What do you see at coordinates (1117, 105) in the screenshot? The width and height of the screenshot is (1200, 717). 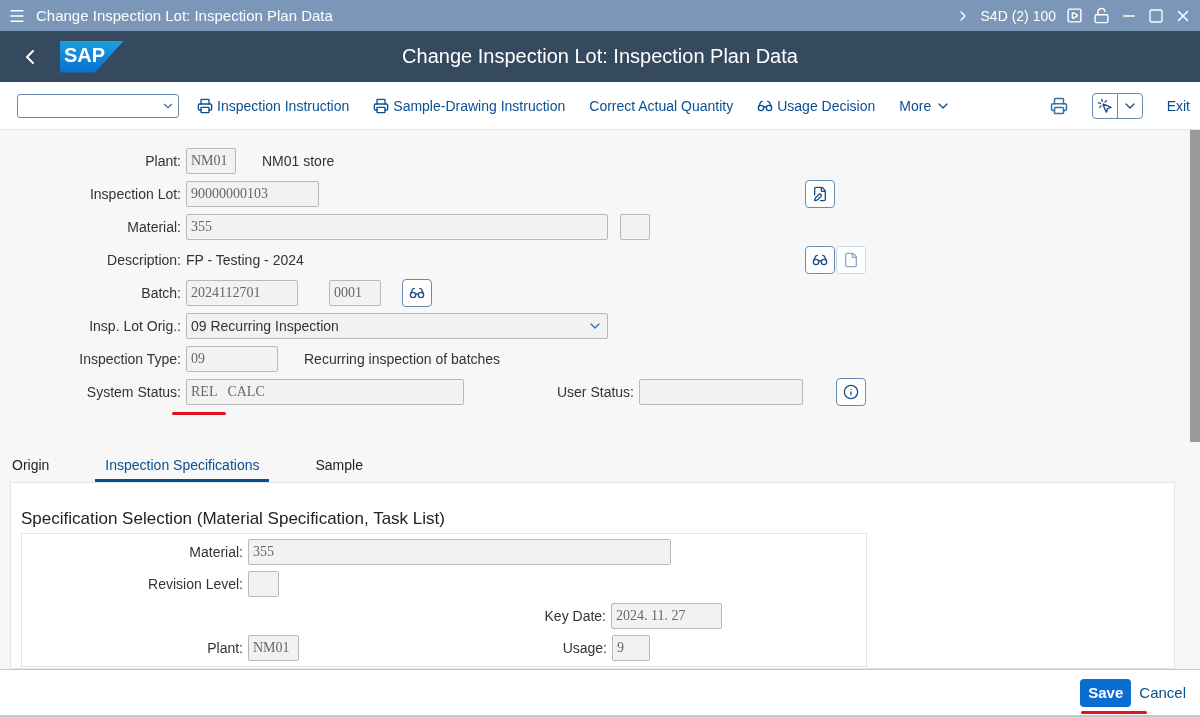 I see `split-button` at bounding box center [1117, 105].